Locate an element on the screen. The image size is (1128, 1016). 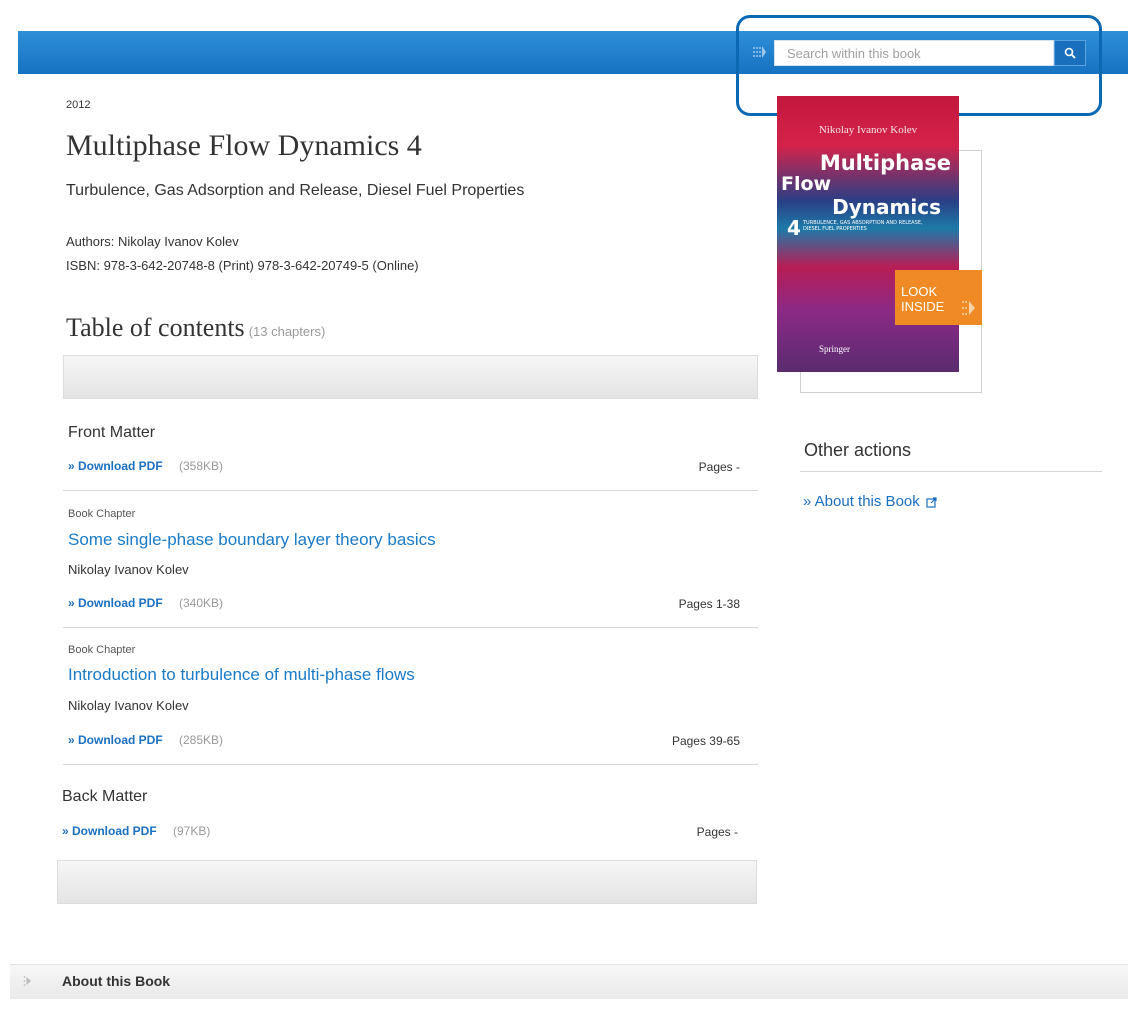
cover-author: Nikolay Ivanov Kolev is located at coordinates (868, 130).